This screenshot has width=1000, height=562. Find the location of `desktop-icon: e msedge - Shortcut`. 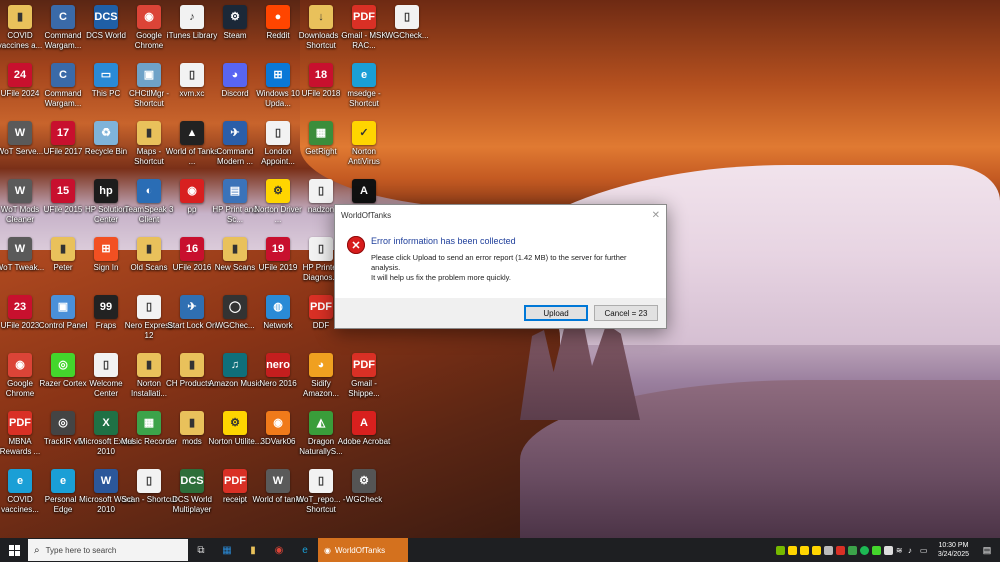

desktop-icon: e msedge - Shortcut is located at coordinates (364, 84).